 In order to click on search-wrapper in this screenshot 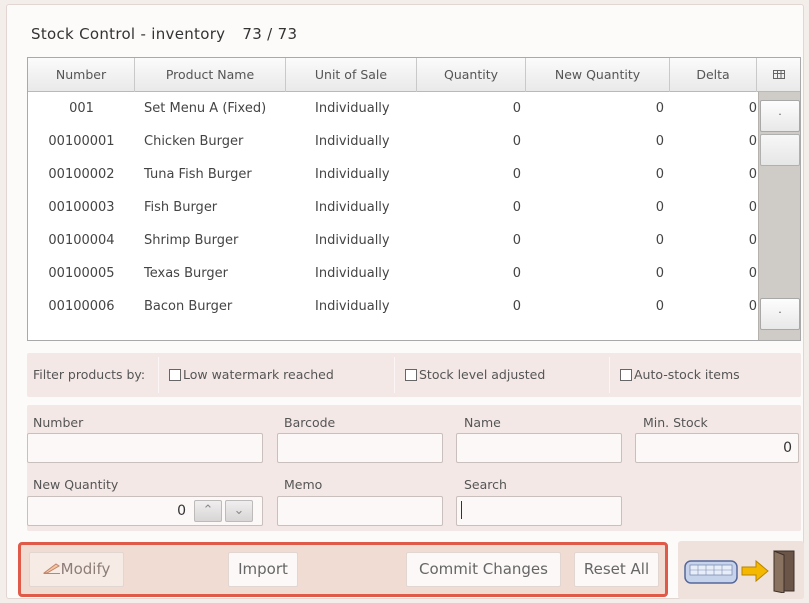, I will do `click(539, 511)`.